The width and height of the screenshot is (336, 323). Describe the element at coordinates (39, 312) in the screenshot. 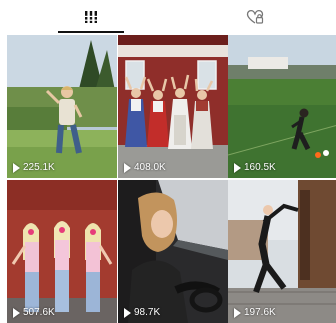

I see `view-count-label: 507.6K` at that location.